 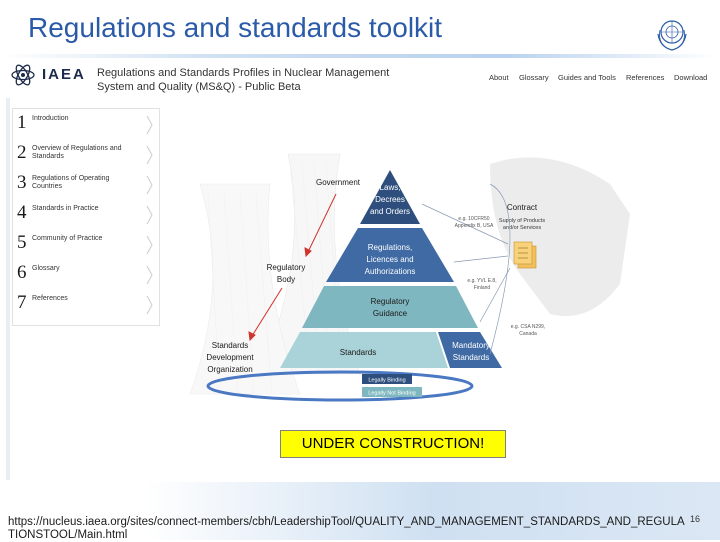 What do you see at coordinates (473, 219) in the screenshot?
I see `example-usa-1: e.g. 10CFR50` at bounding box center [473, 219].